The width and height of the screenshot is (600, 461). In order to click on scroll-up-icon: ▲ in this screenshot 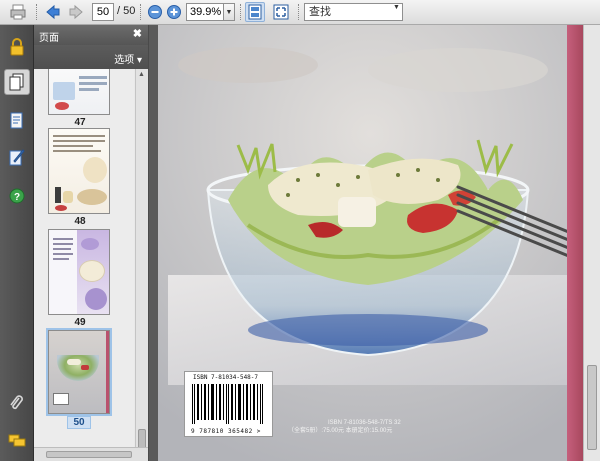, I will do `click(141, 74)`.